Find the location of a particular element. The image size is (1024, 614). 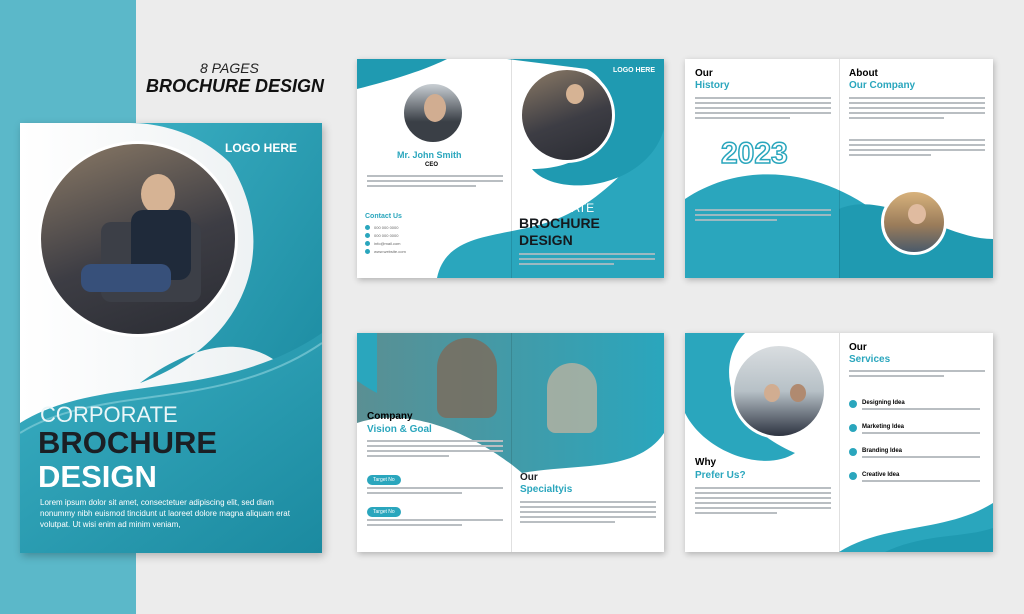

cover-photo-man-laptop is located at coordinates (138, 239).